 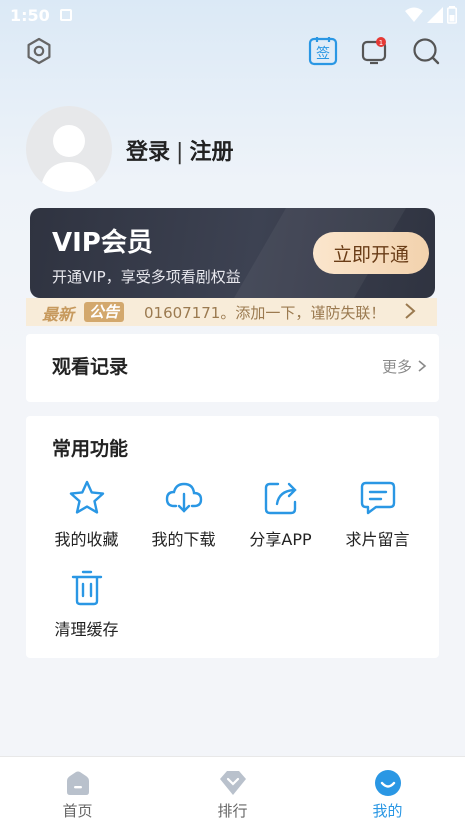 What do you see at coordinates (397, 367) in the screenshot?
I see `history-more-label: 更多` at bounding box center [397, 367].